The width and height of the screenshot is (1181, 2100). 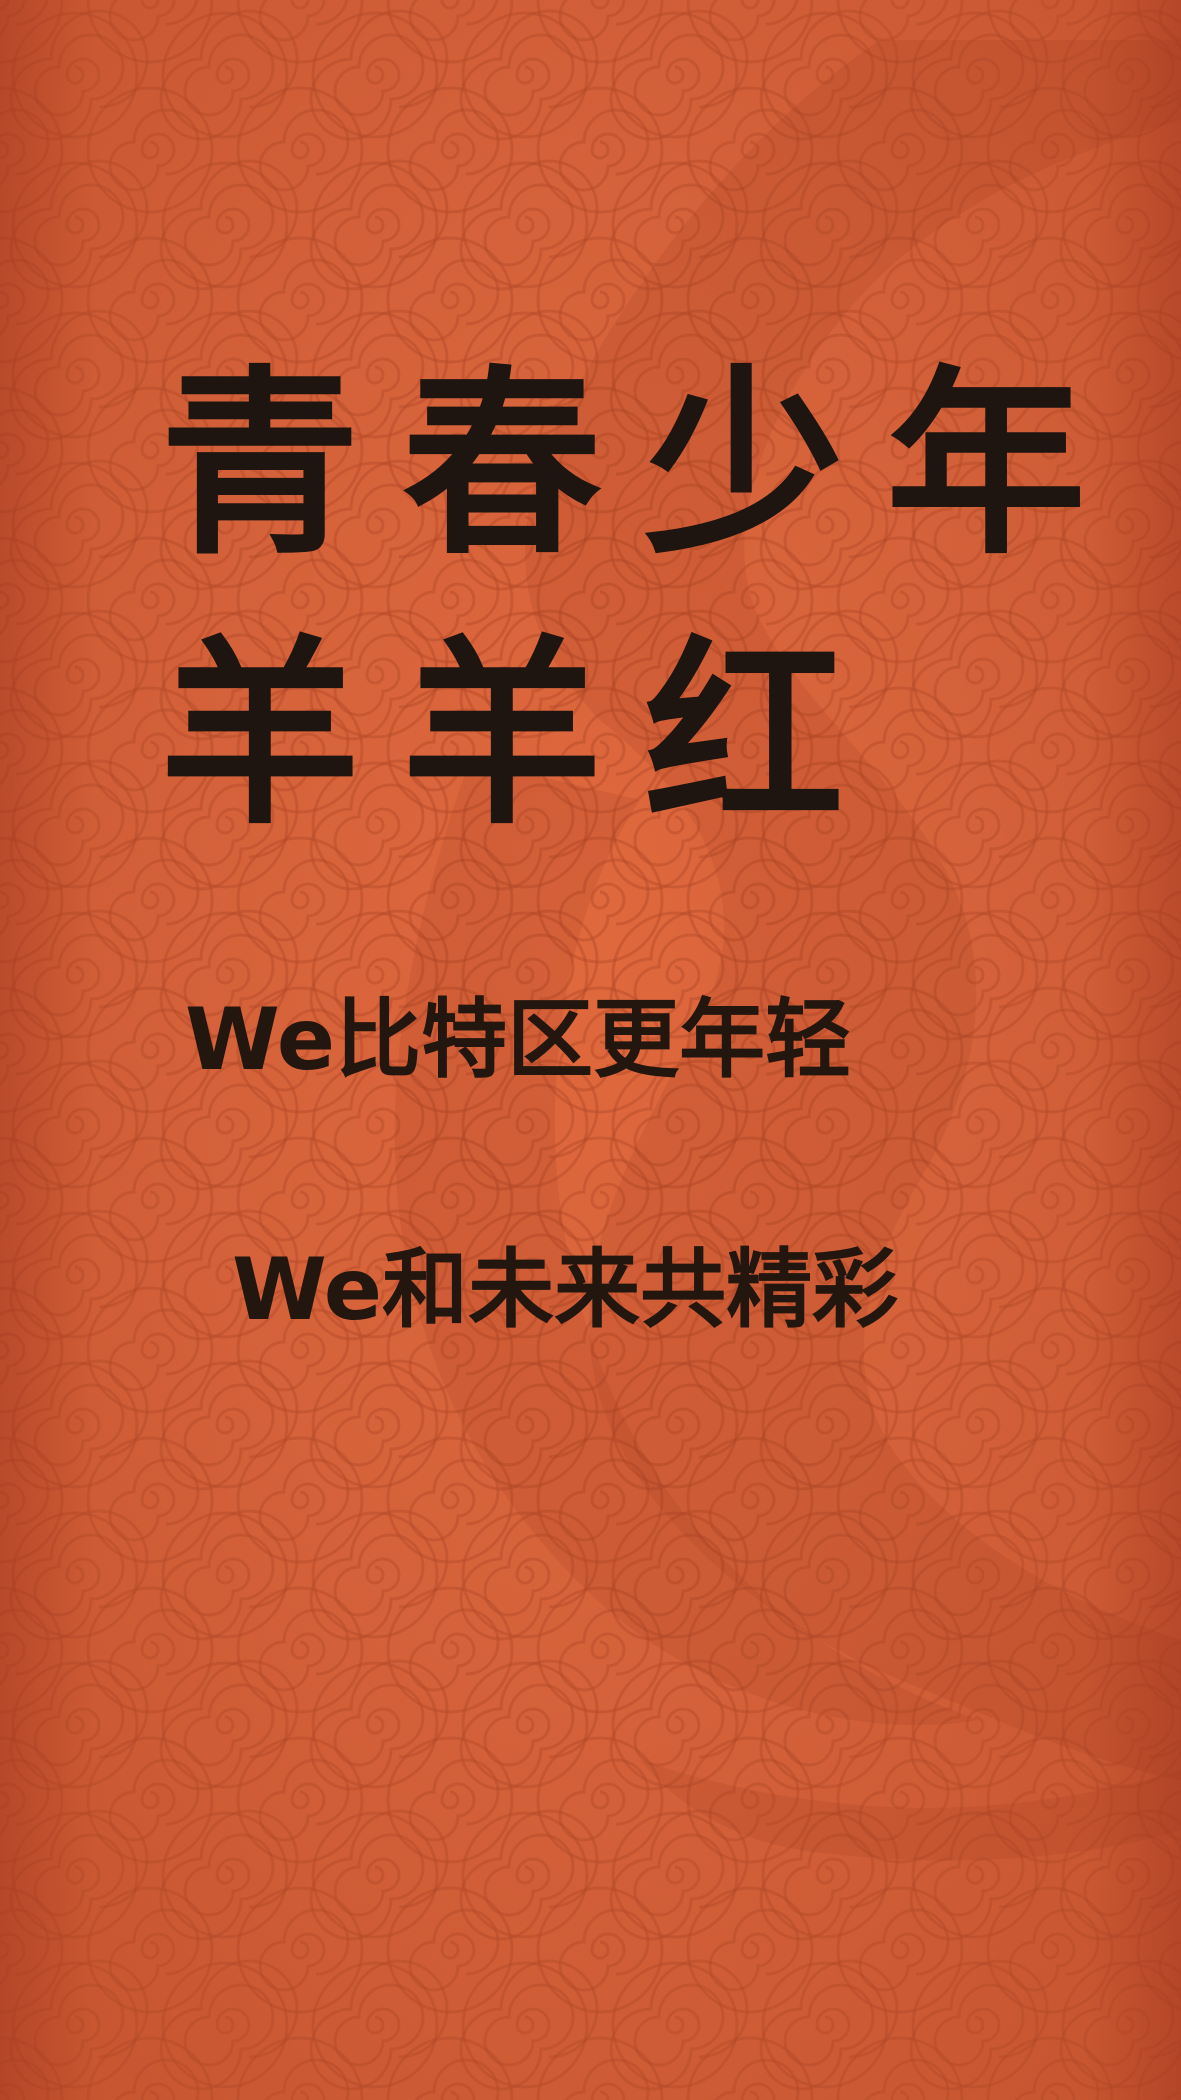 What do you see at coordinates (565, 1290) in the screenshot?
I see `slogan-2: We和未来共精彩` at bounding box center [565, 1290].